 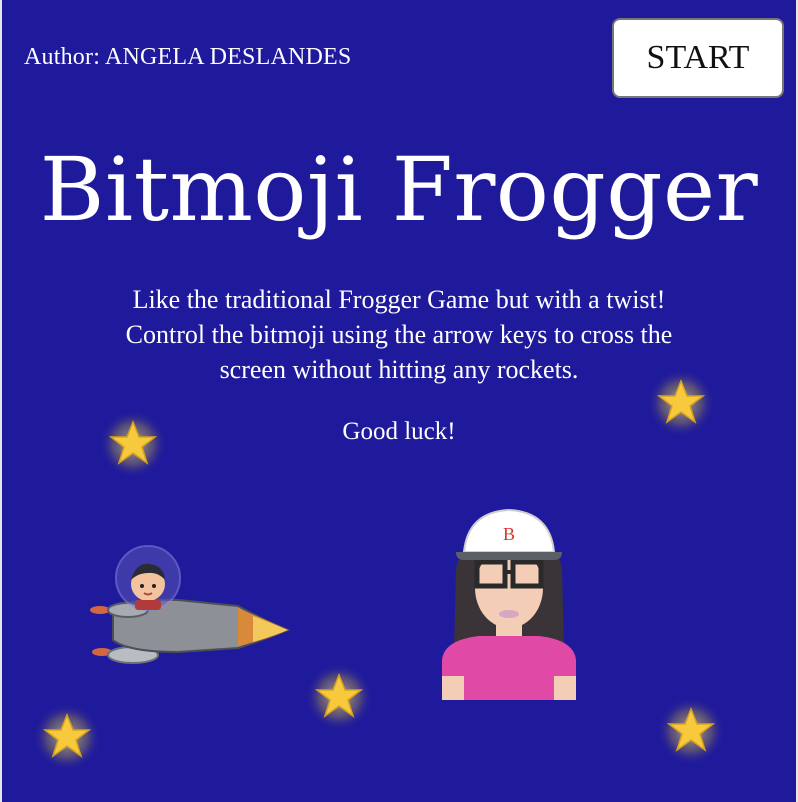 I want to click on start-button: START, so click(x=698, y=58).